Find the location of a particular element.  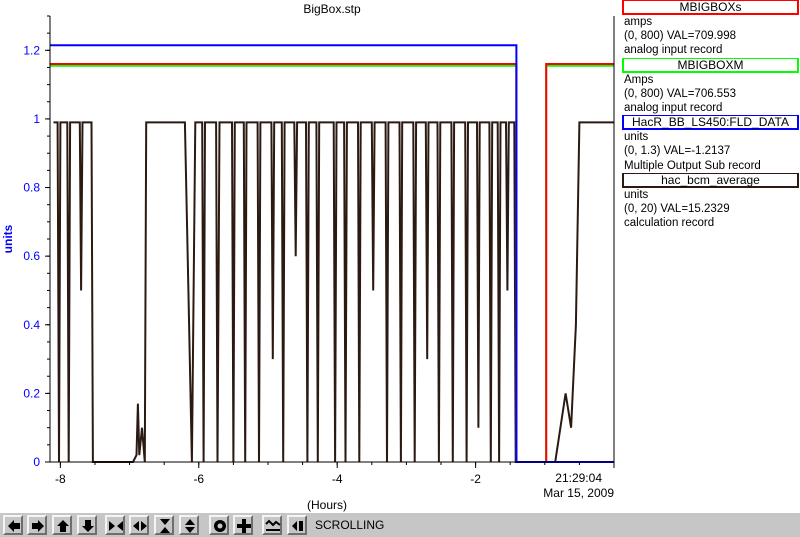

scroll-up-button is located at coordinates (62, 525).